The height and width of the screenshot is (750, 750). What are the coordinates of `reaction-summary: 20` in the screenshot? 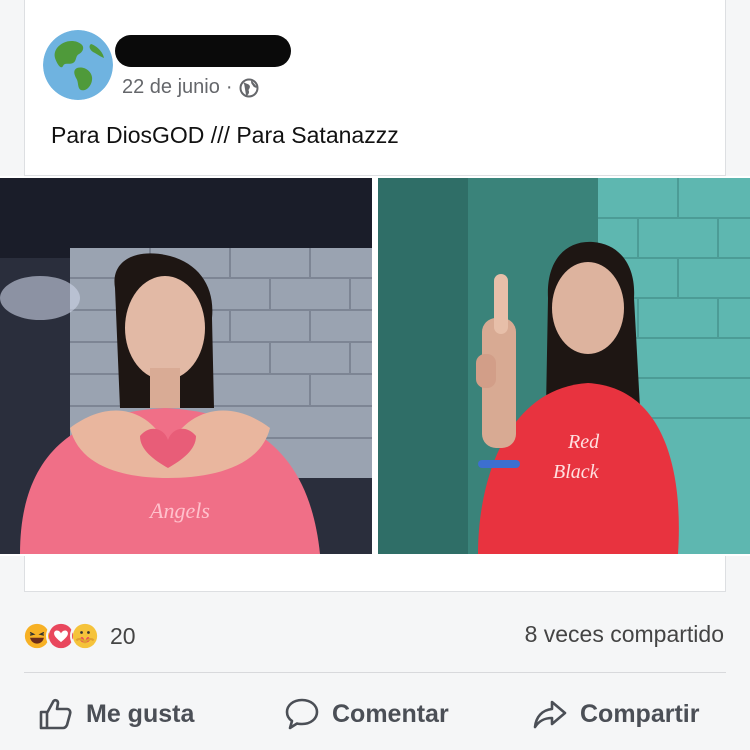 It's located at (79, 636).